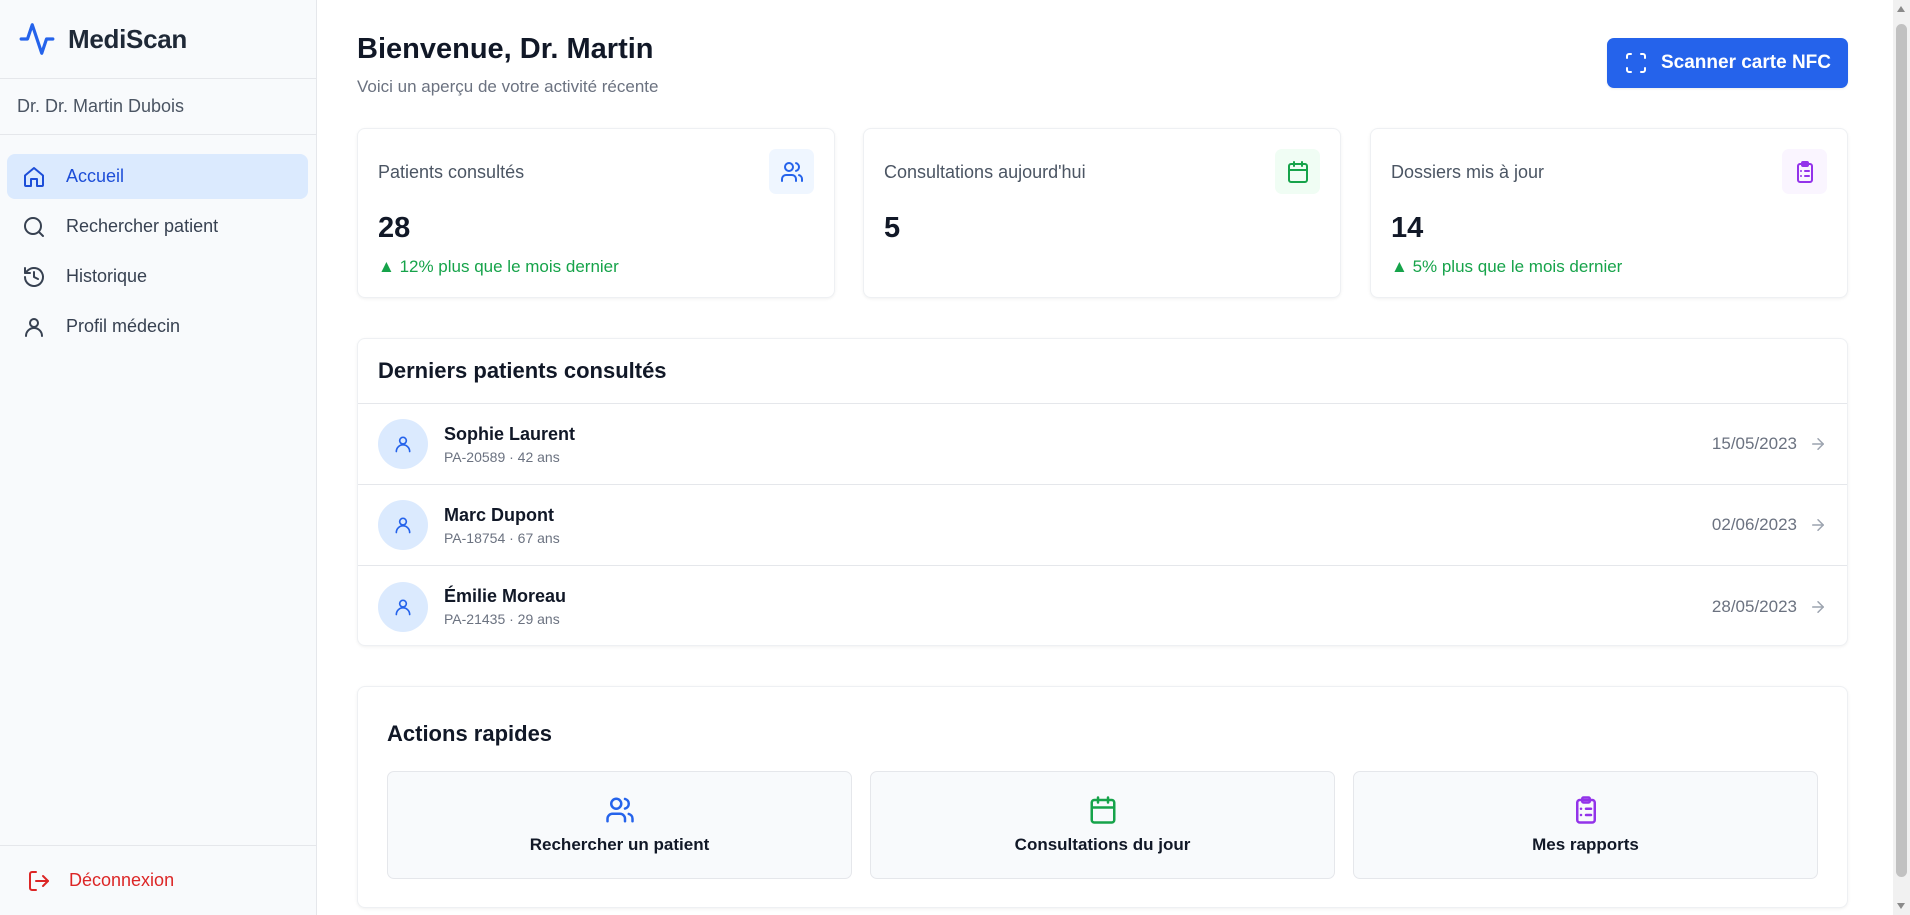 The width and height of the screenshot is (1910, 915). I want to click on stat-trend-text: 5% plus que le mois dernier, so click(1517, 266).